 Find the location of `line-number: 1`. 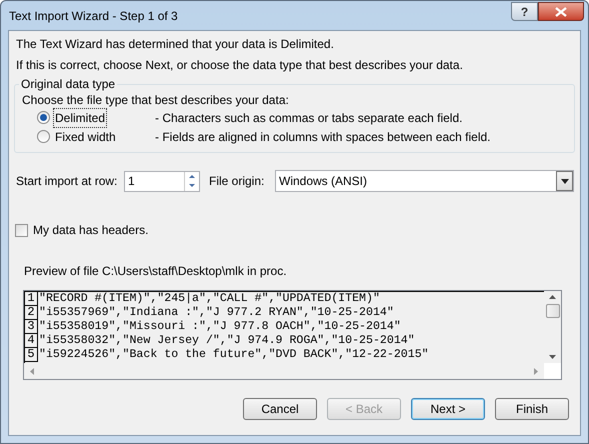

line-number: 1 is located at coordinates (31, 299).